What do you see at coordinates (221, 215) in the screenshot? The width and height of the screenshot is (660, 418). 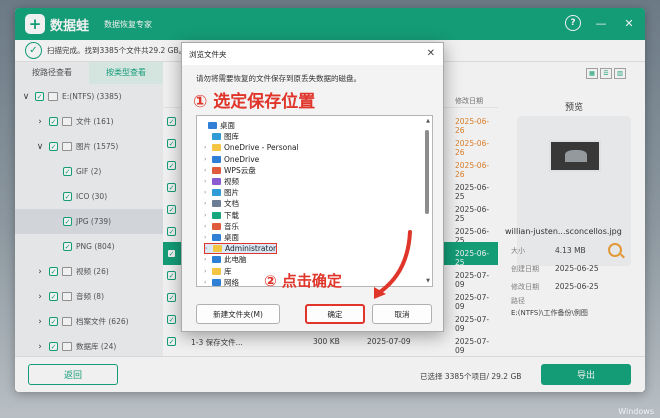 I see `folder-tree-item: › 下载` at bounding box center [221, 215].